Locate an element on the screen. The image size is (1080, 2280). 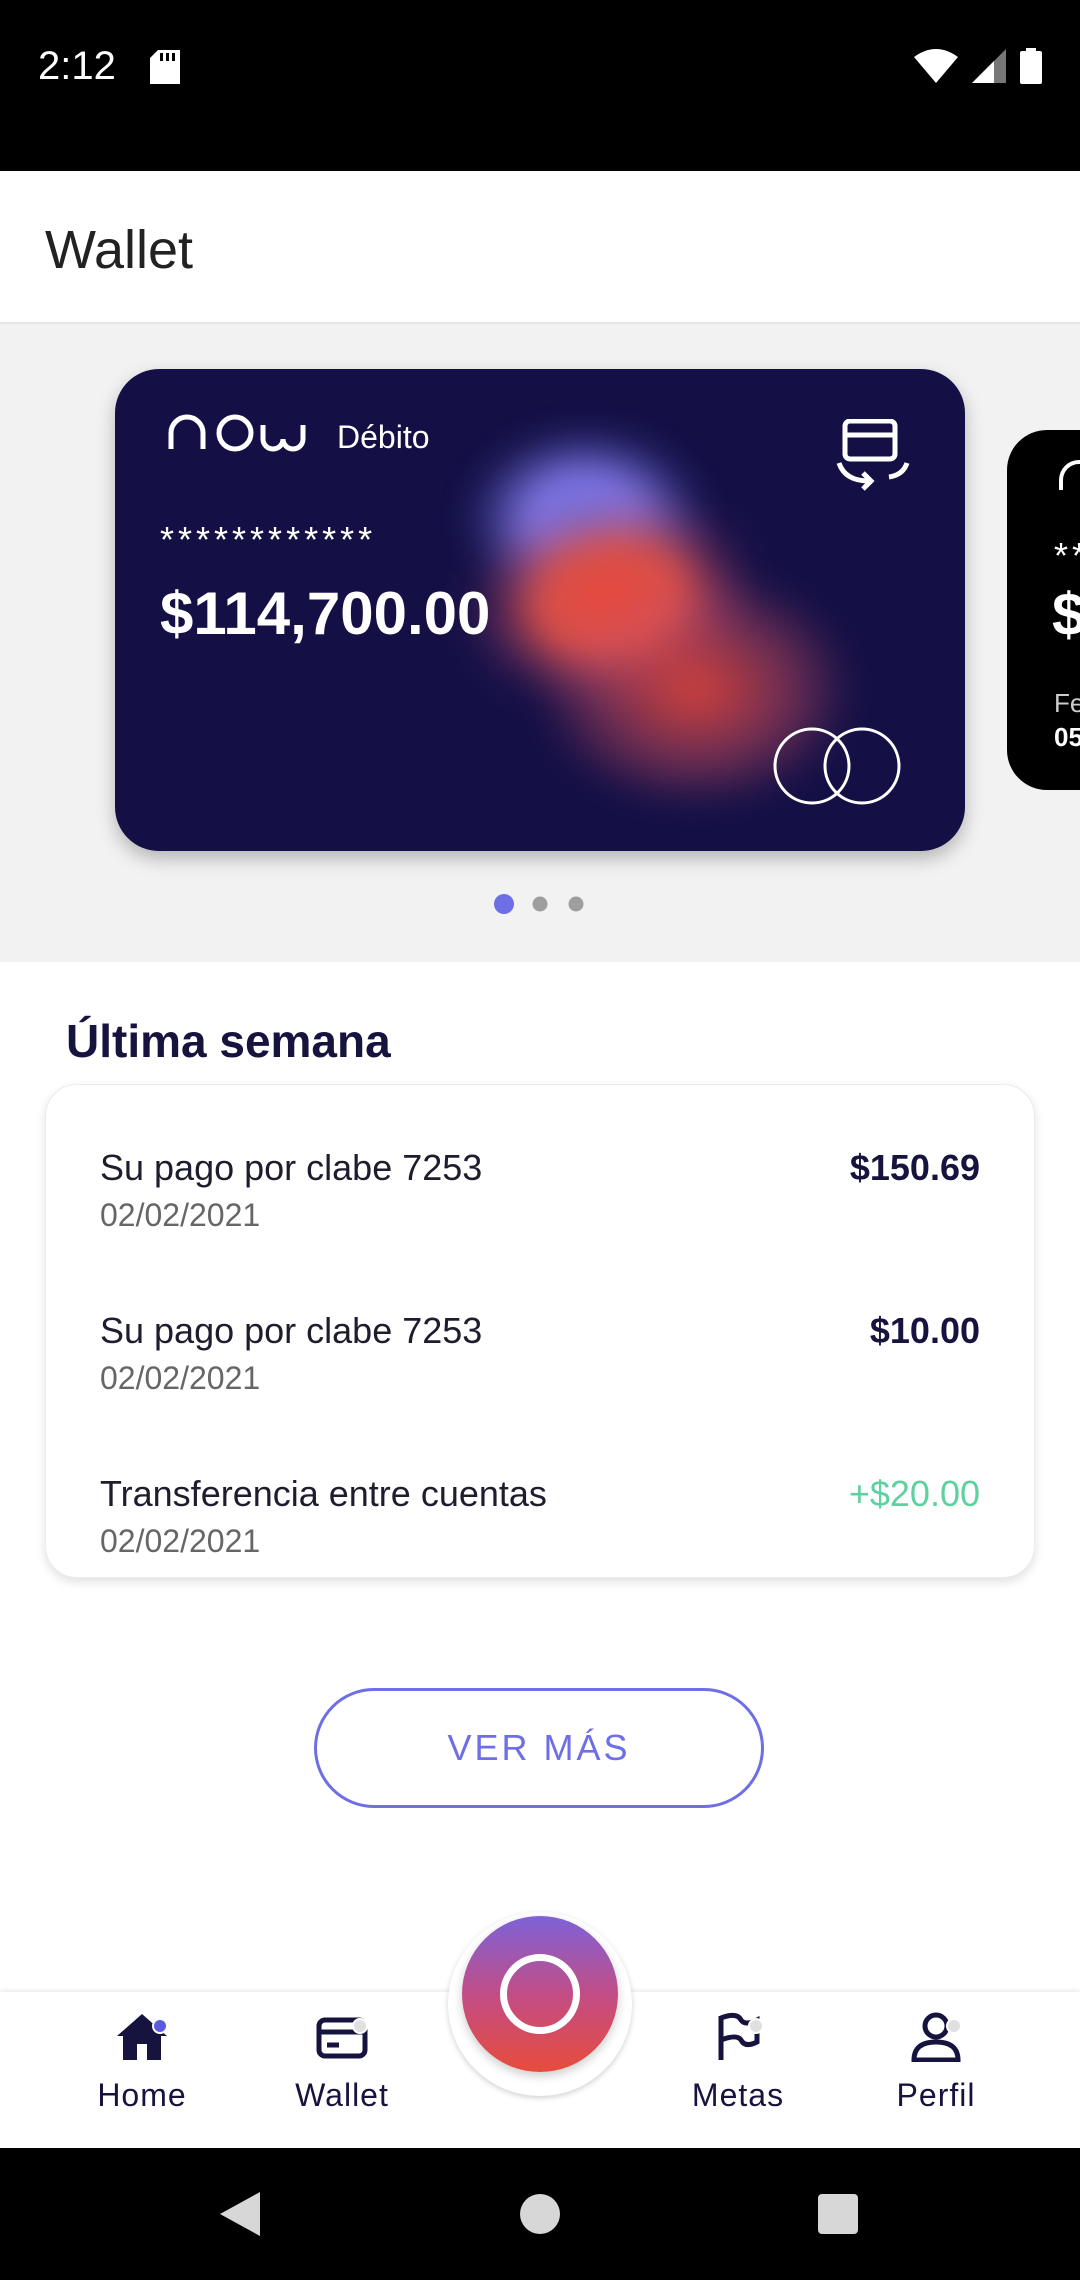
signal-icon is located at coordinates (989, 68).